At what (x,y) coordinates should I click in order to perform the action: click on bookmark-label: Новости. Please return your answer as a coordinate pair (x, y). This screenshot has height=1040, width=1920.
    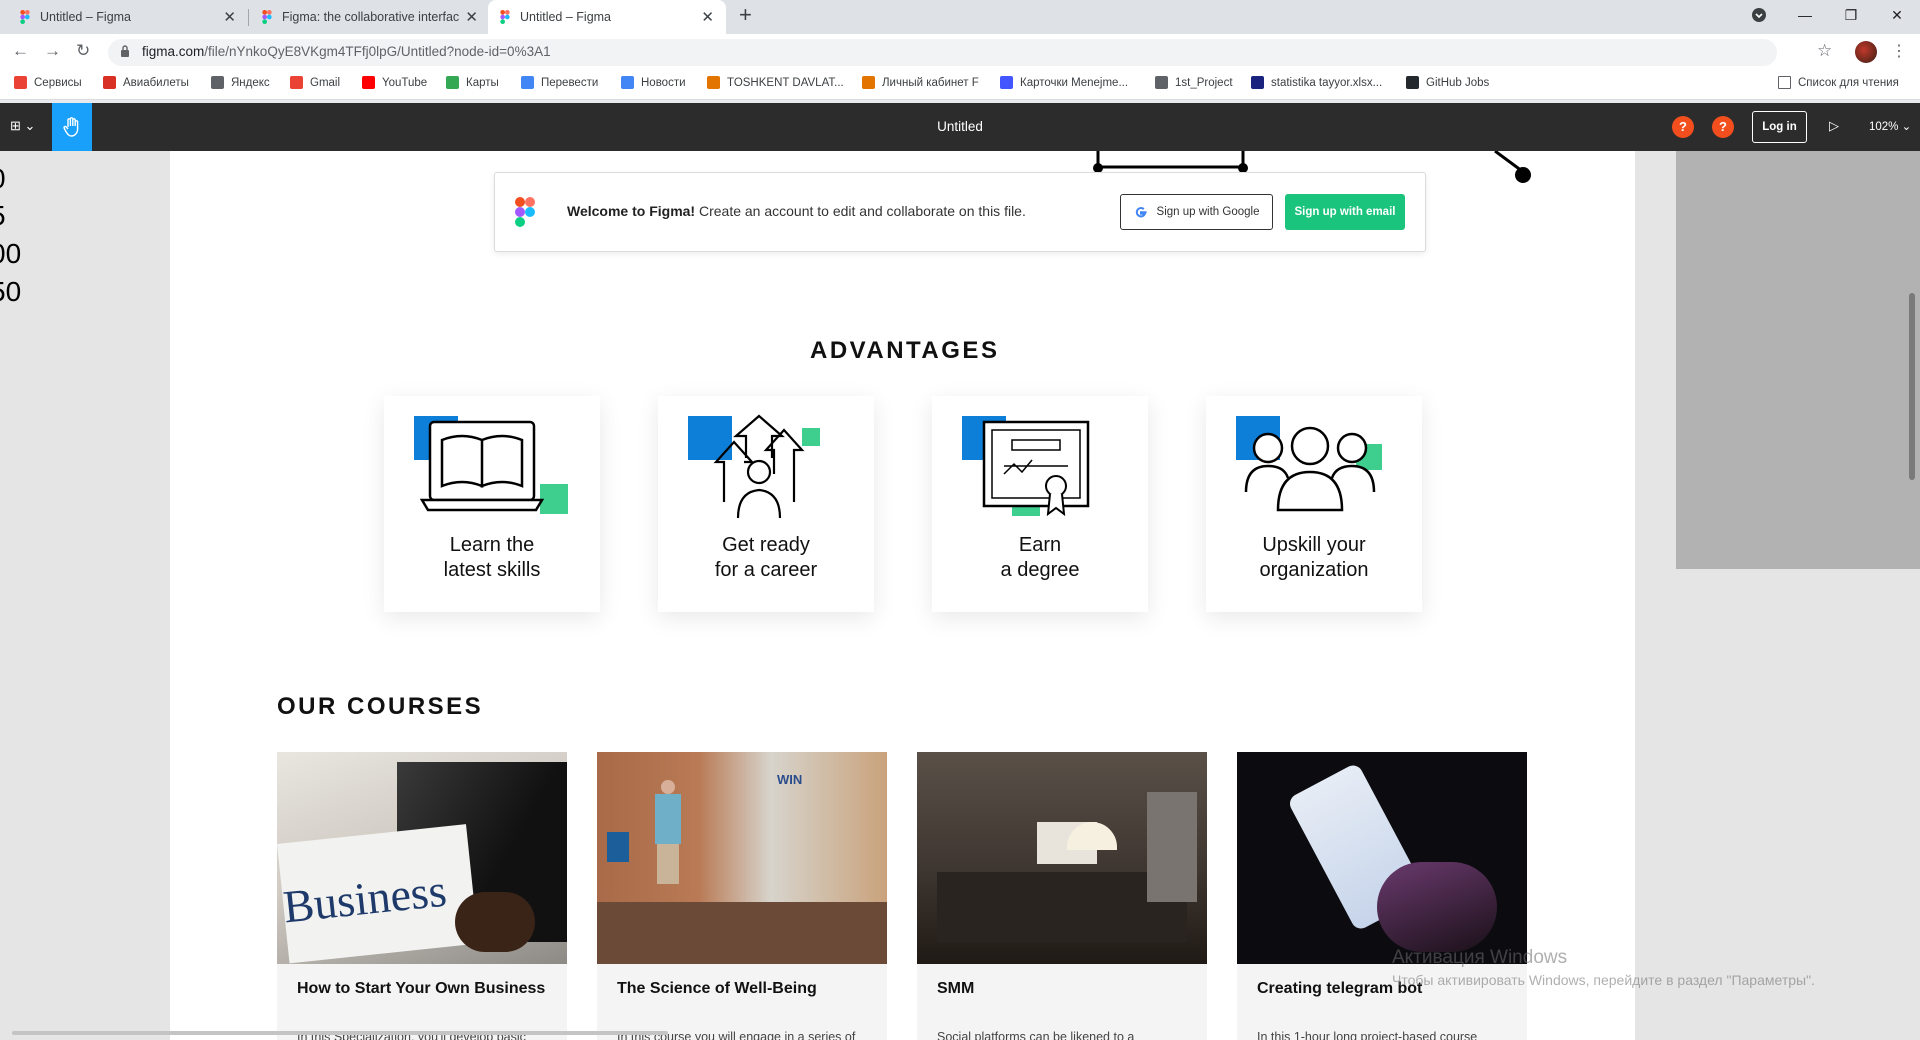
    Looking at the image, I should click on (663, 82).